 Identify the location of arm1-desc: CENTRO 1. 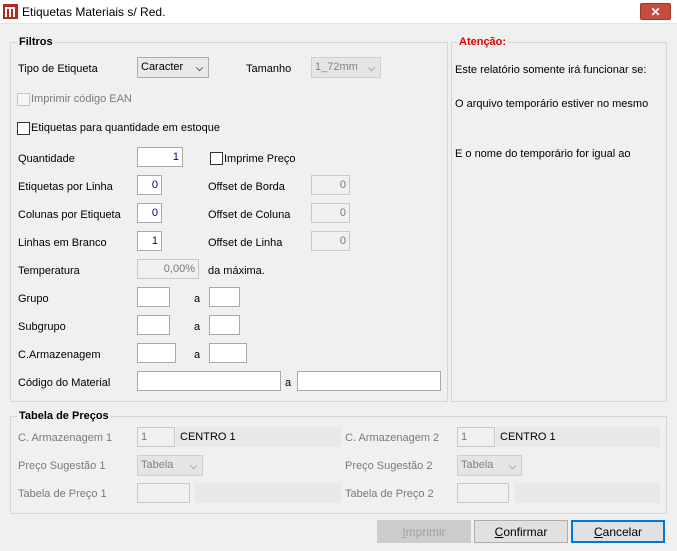
(258, 437).